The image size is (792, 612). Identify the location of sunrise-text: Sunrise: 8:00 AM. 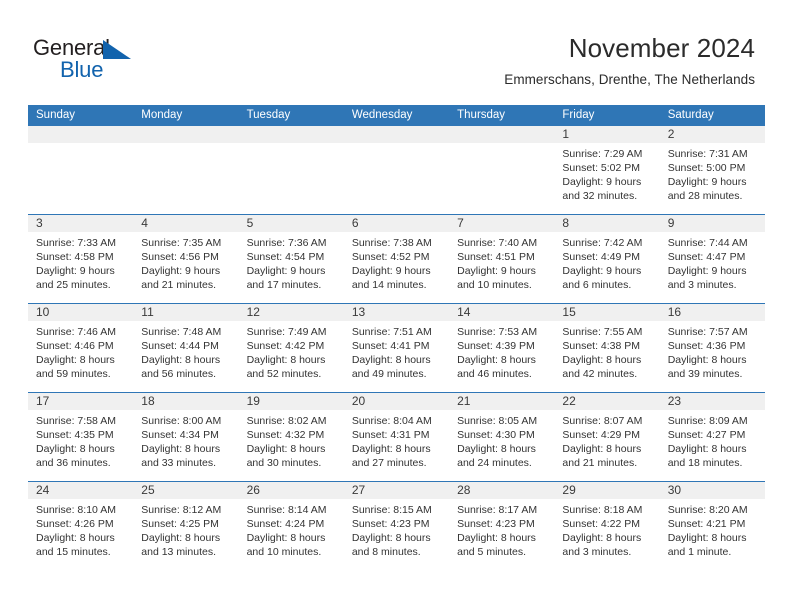
(181, 421).